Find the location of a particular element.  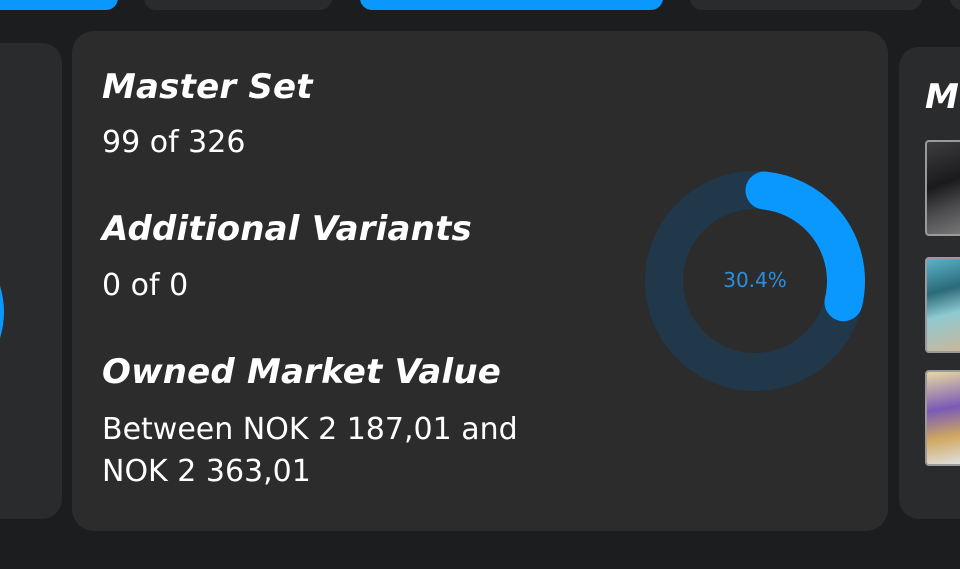

additional-variants-title: Additional Variants is located at coordinates (287, 229).